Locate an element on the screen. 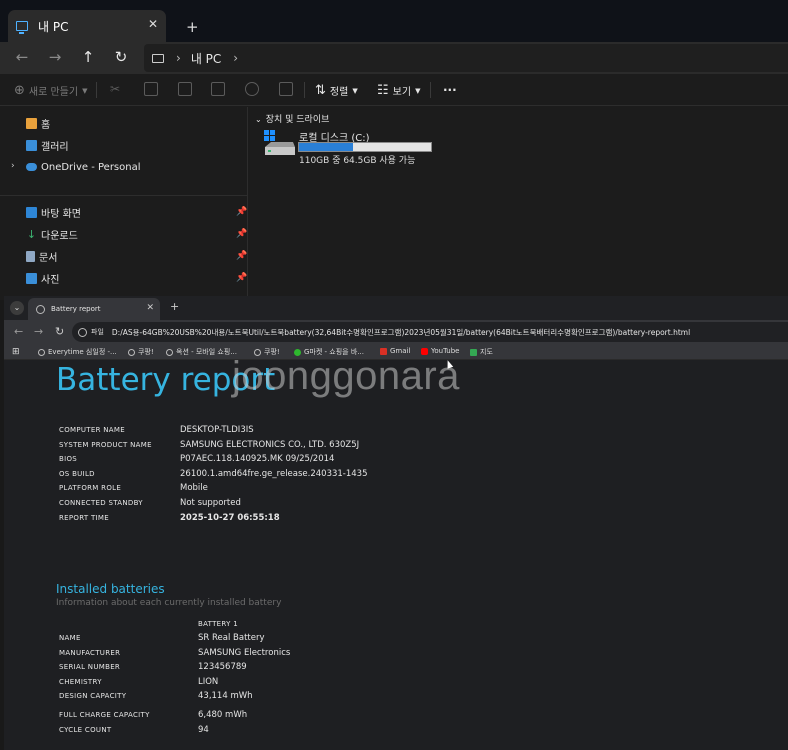  bookmark-label: 지도 is located at coordinates (486, 352).